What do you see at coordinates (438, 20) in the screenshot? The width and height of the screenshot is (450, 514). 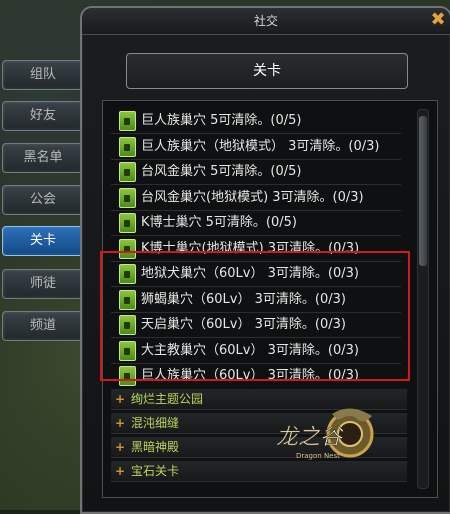 I see `close-icon: ✖` at bounding box center [438, 20].